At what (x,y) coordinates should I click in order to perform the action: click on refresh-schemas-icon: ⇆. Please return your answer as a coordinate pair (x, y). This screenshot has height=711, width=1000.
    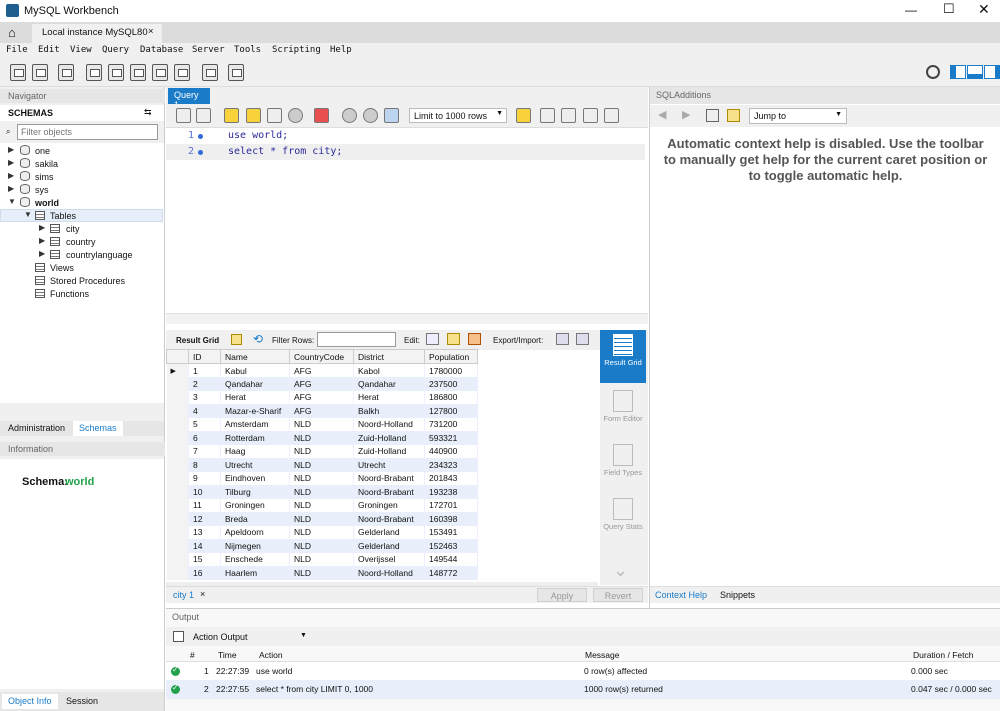
    Looking at the image, I should click on (148, 112).